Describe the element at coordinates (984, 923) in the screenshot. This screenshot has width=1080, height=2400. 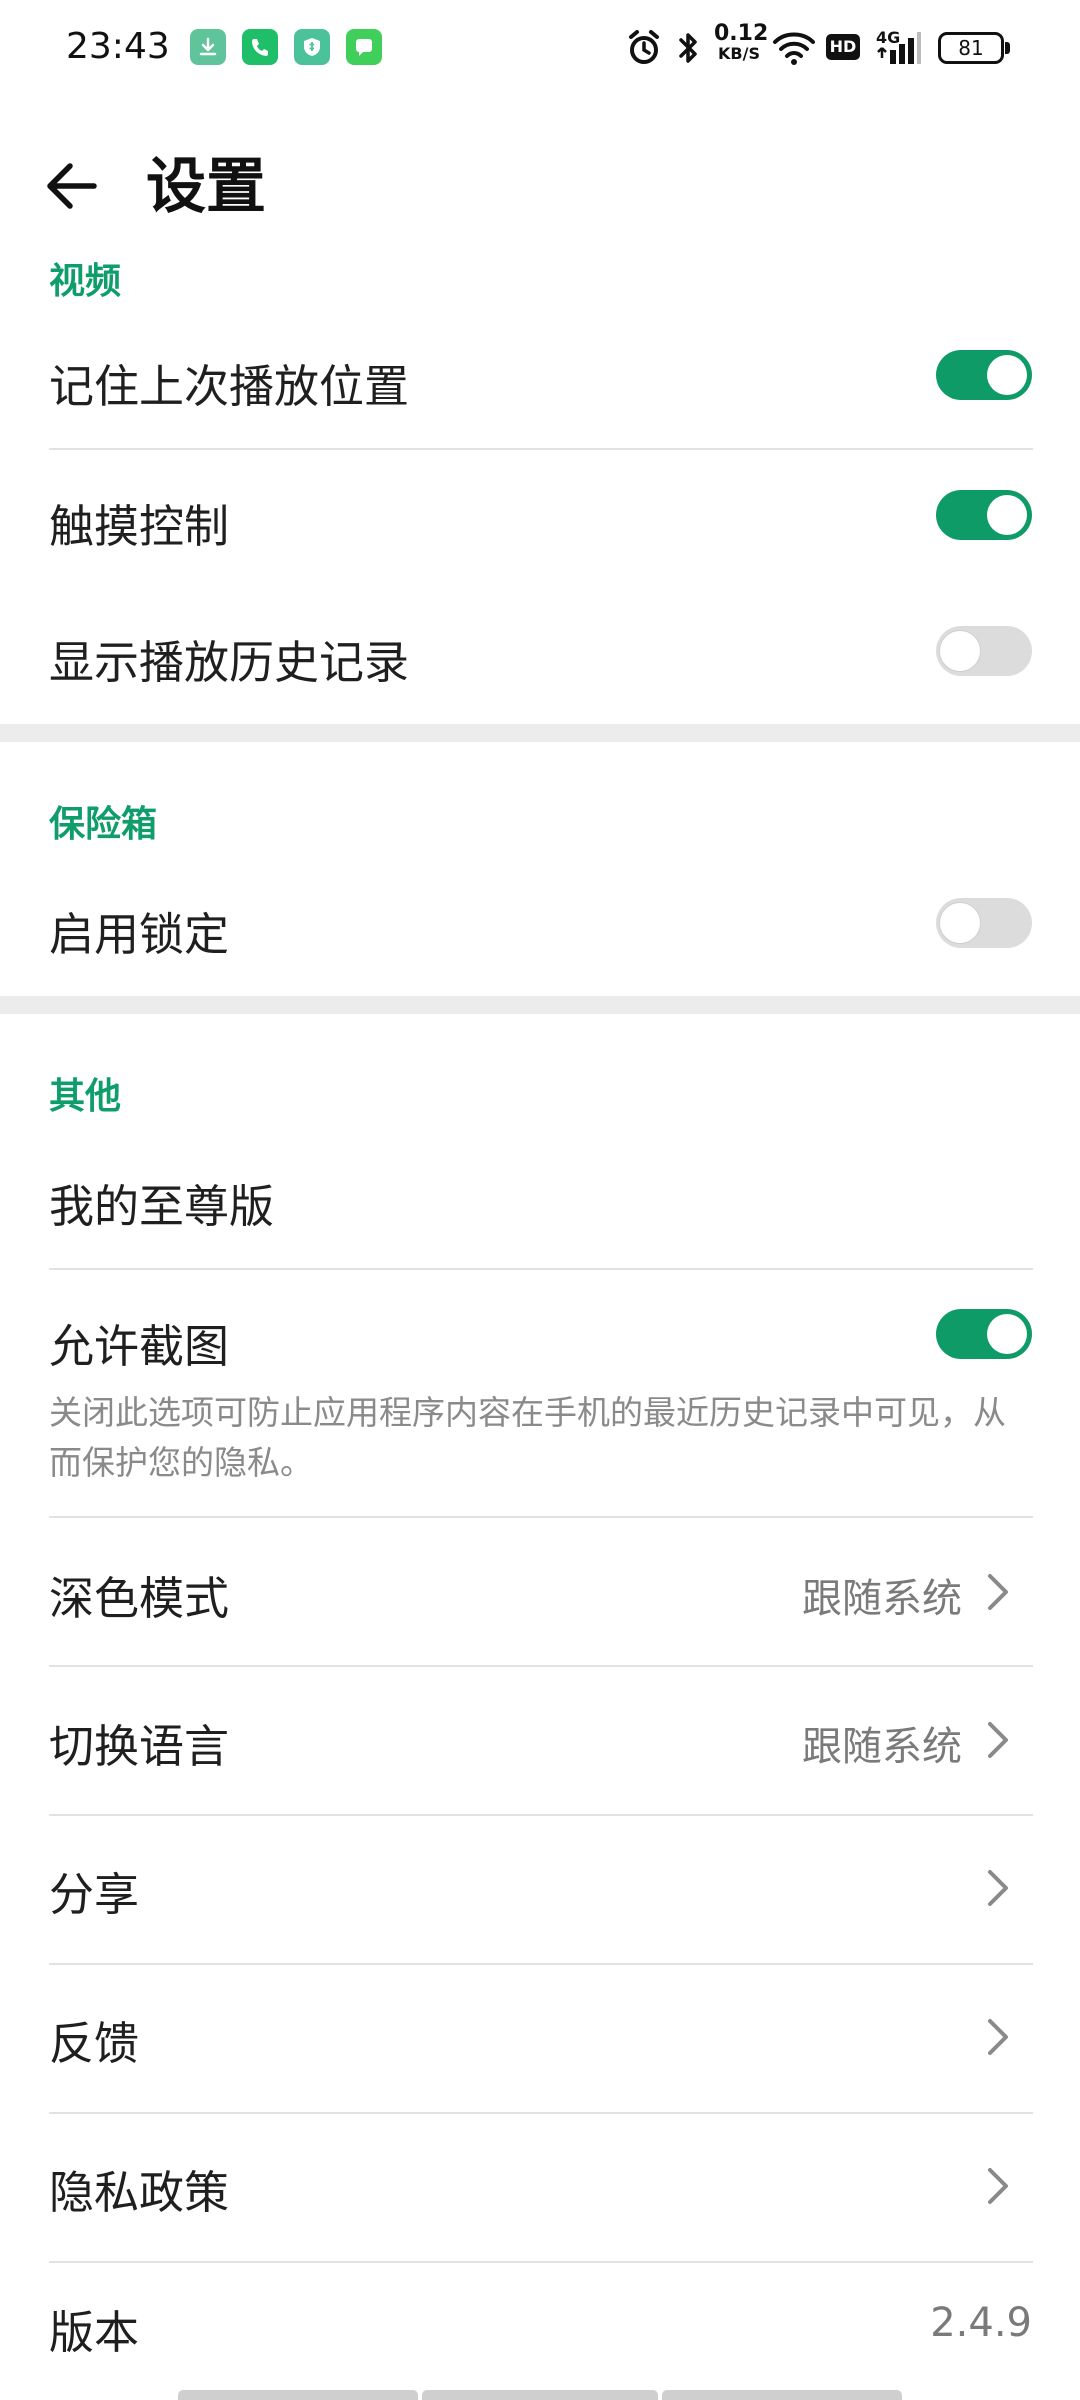
I see `enable-lock-toggle` at that location.